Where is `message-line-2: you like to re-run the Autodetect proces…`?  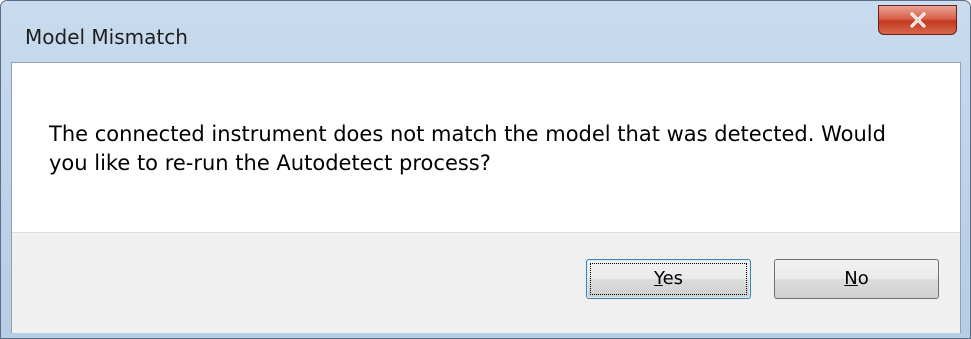 message-line-2: you like to re-run the Autodetect proces… is located at coordinates (270, 163).